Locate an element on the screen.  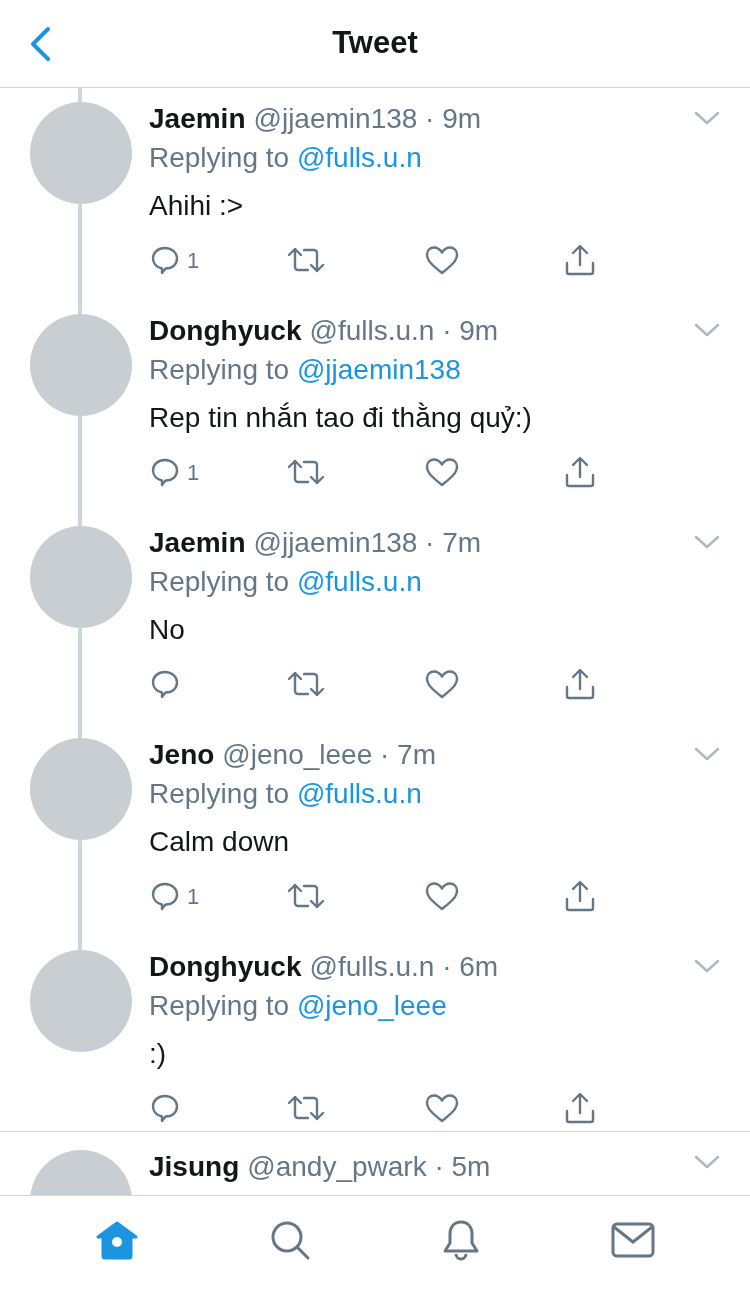
replying-to-text: Replying to @jjaemin138 is located at coordinates (305, 370).